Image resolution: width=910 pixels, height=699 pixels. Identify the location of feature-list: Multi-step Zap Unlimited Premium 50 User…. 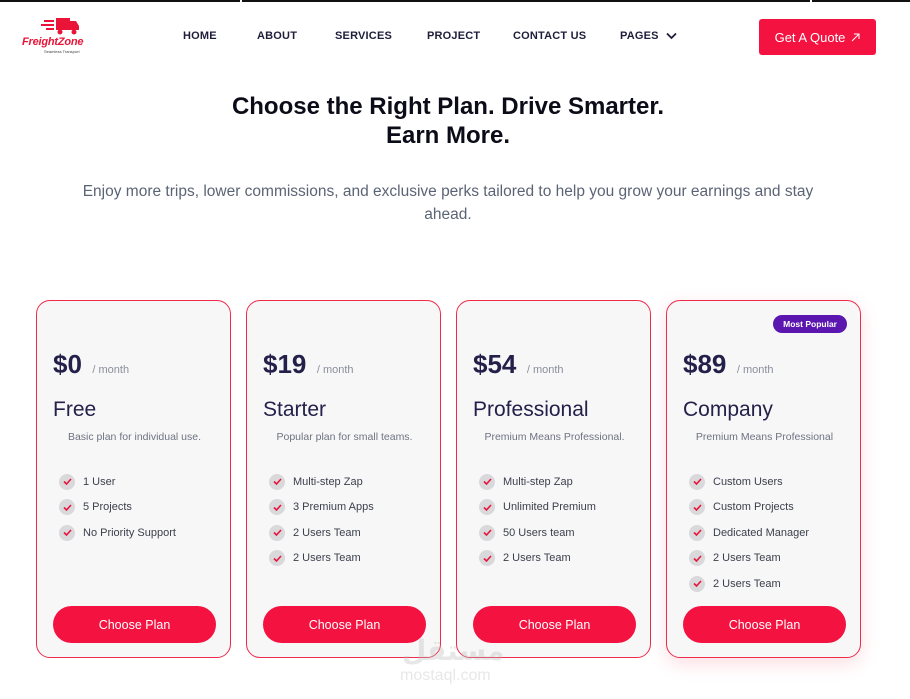
(537, 520).